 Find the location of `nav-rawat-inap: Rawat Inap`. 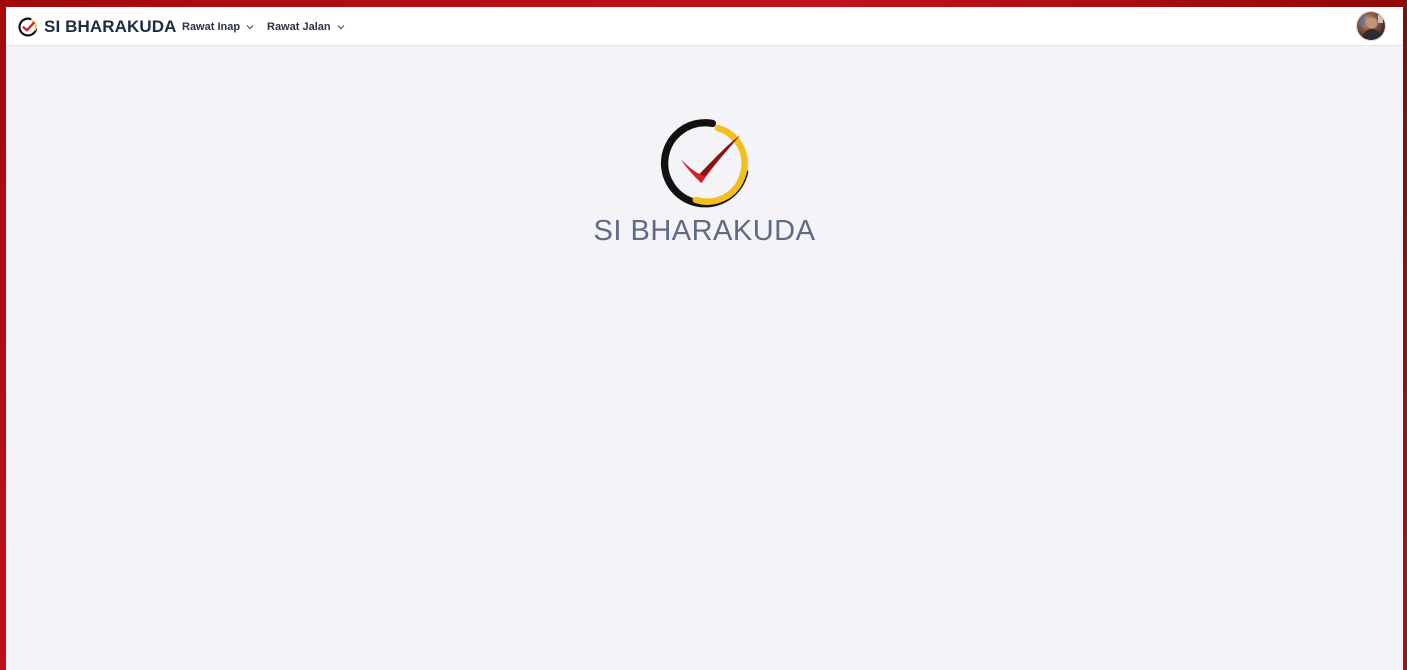

nav-rawat-inap: Rawat Inap is located at coordinates (218, 26).